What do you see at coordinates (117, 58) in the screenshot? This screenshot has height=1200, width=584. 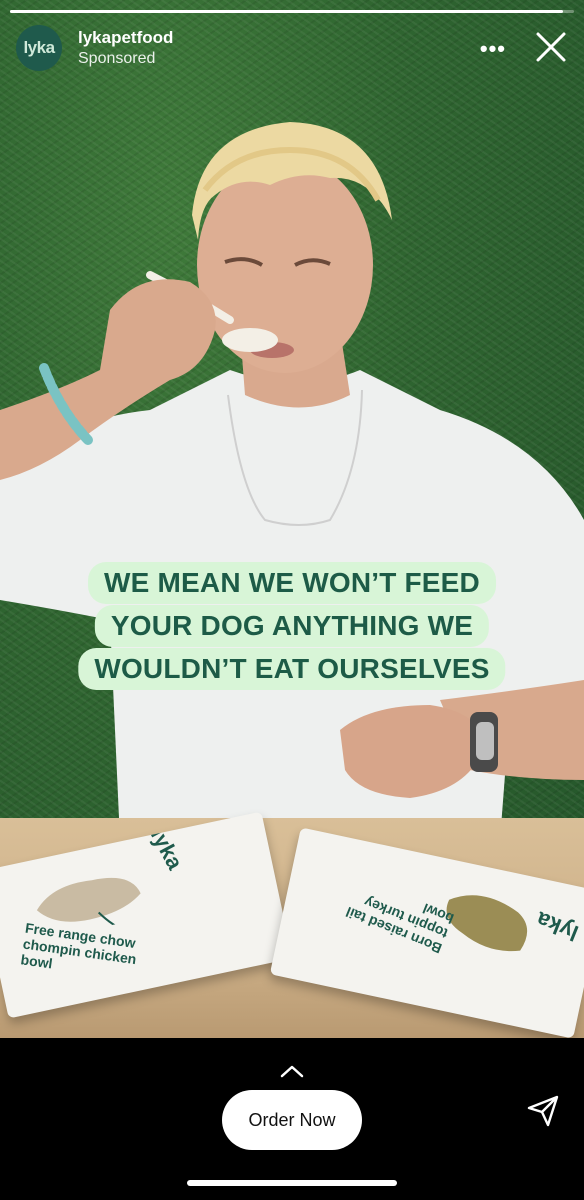 I see `sponsored-label: Sponsored` at bounding box center [117, 58].